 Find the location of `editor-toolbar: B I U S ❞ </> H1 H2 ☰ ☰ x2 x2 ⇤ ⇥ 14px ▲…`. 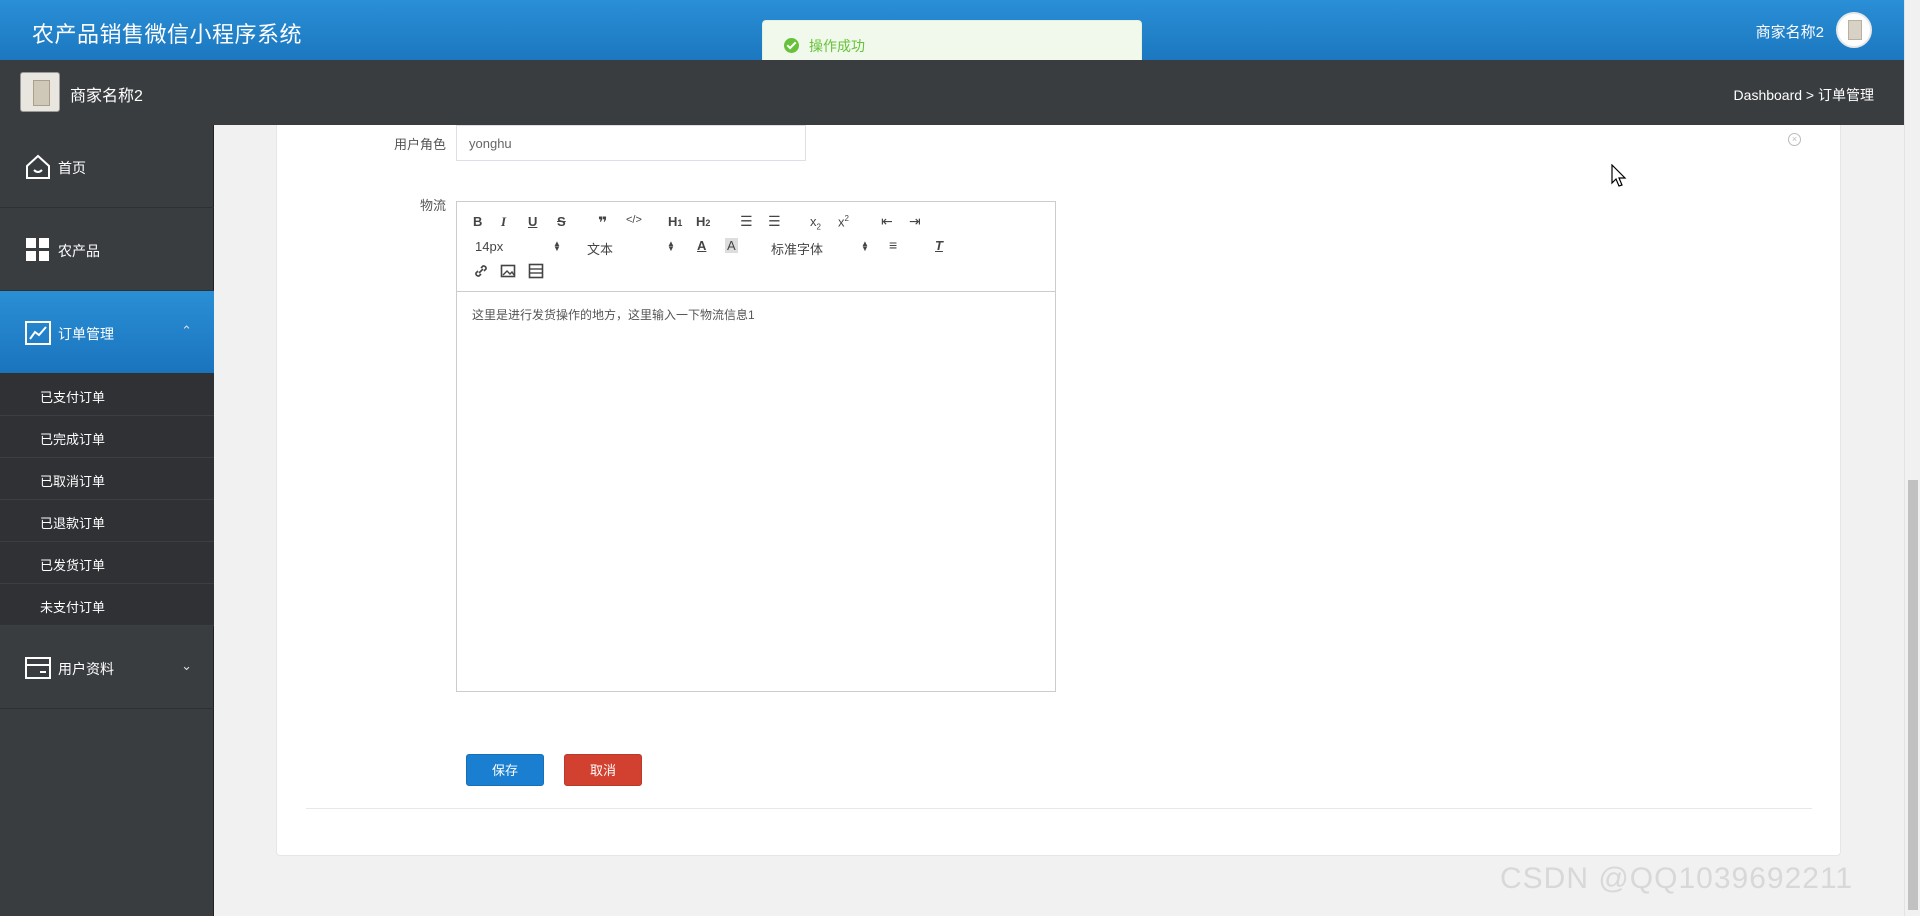

editor-toolbar: B I U S ❞ </> H1 H2 ☰ ☰ x2 x2 ⇤ ⇥ 14px ▲… is located at coordinates (756, 247).